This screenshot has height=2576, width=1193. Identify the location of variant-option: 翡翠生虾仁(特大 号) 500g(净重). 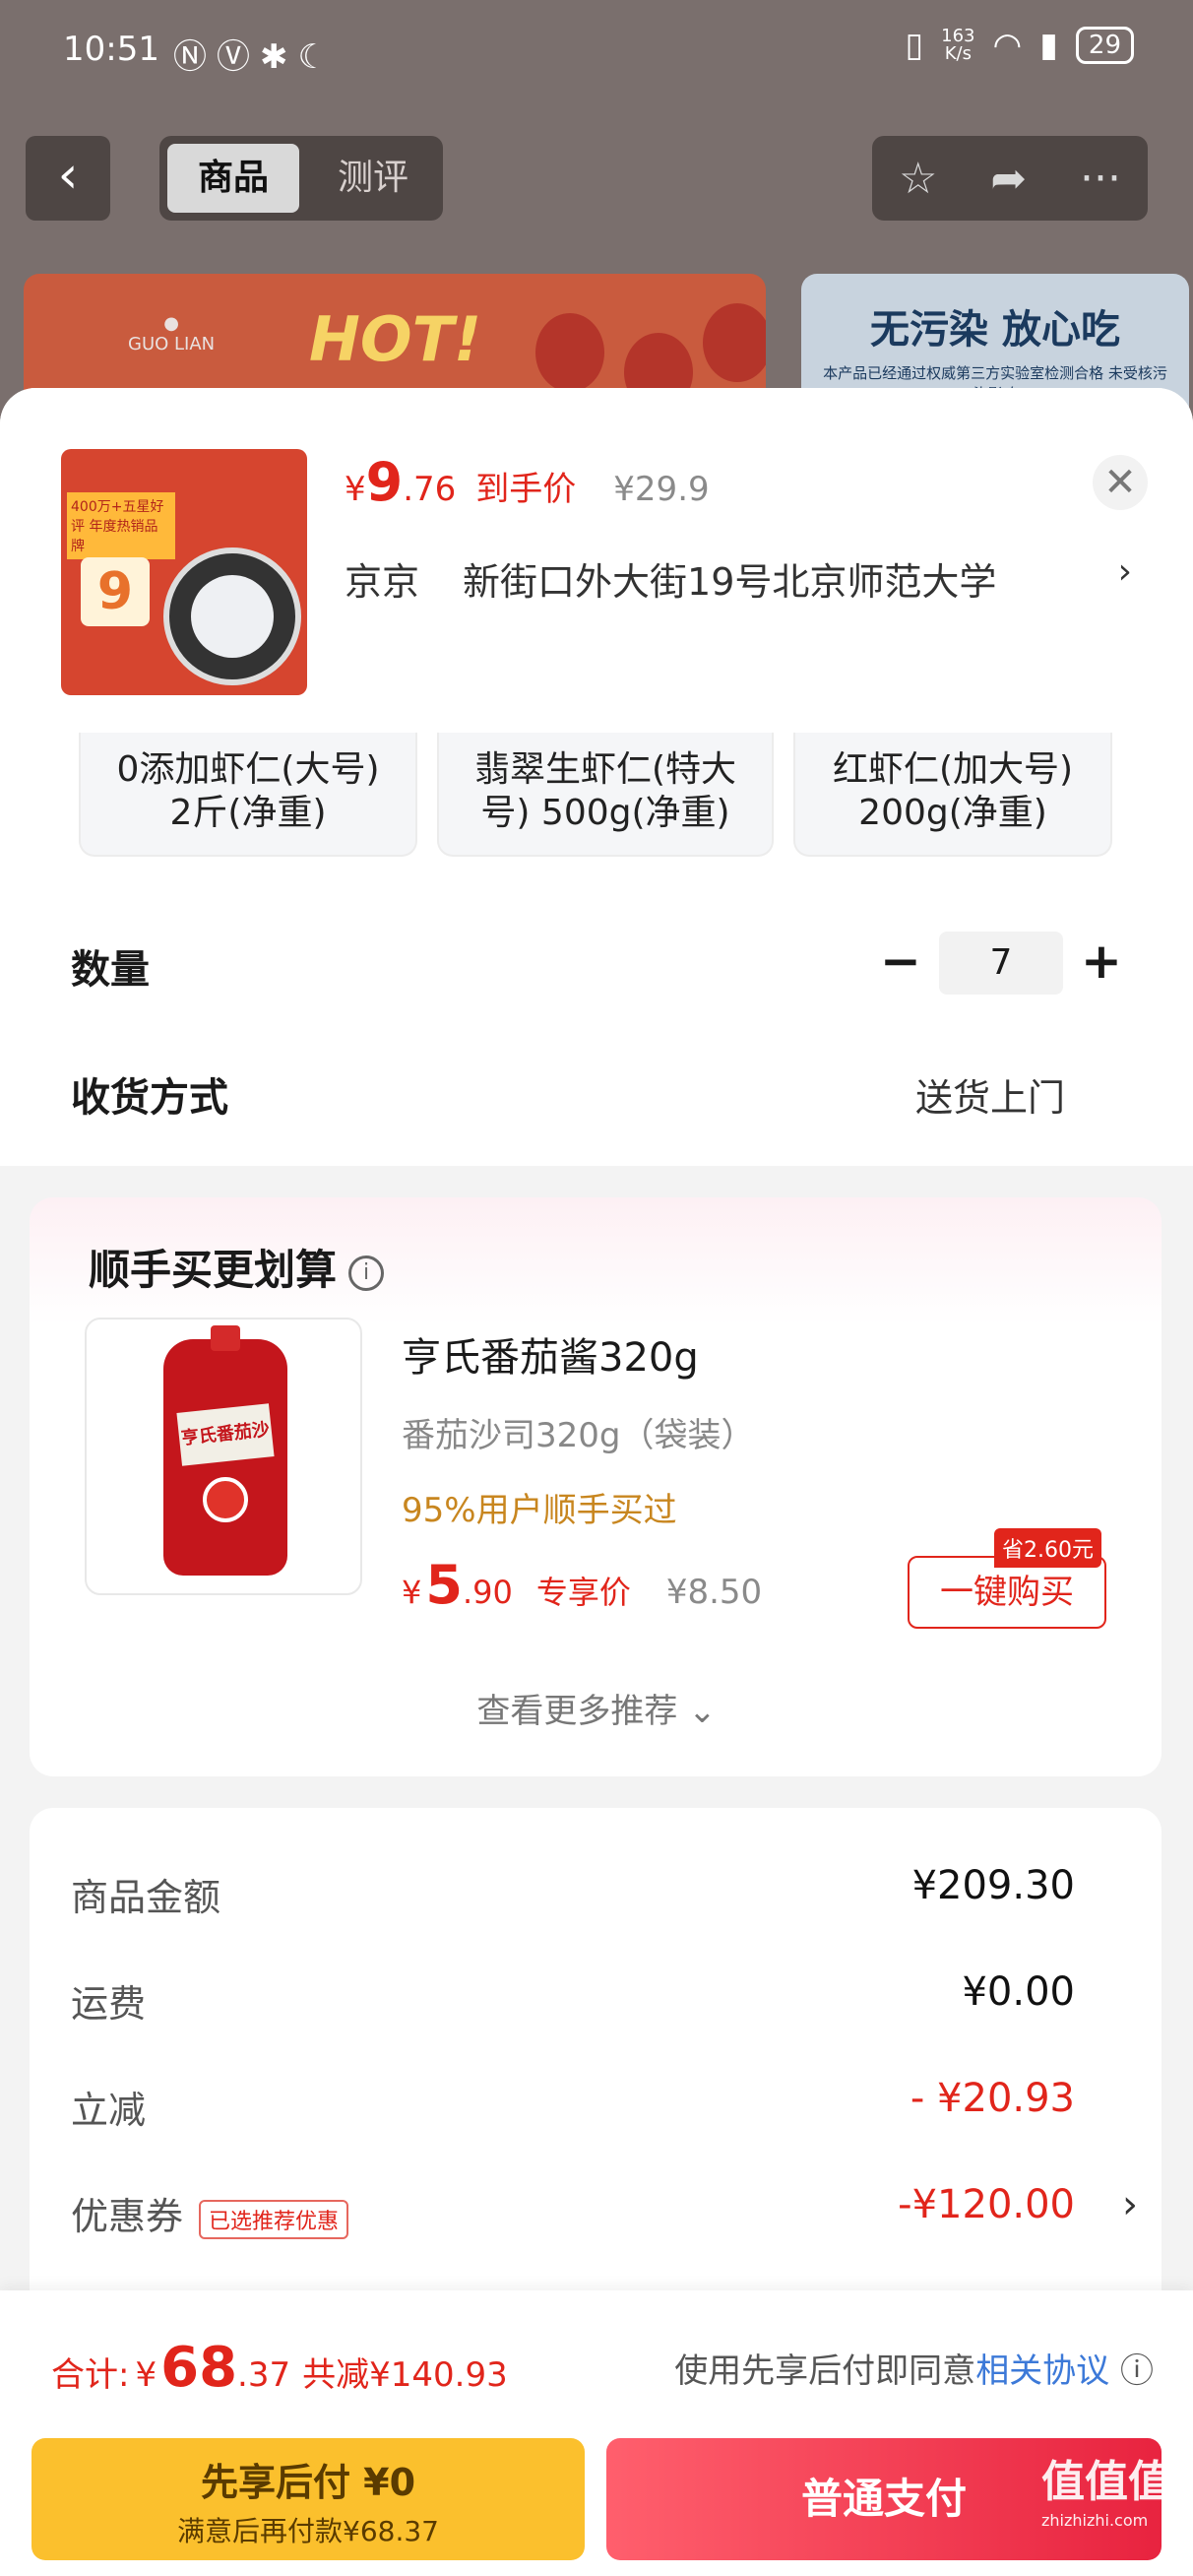
(605, 795).